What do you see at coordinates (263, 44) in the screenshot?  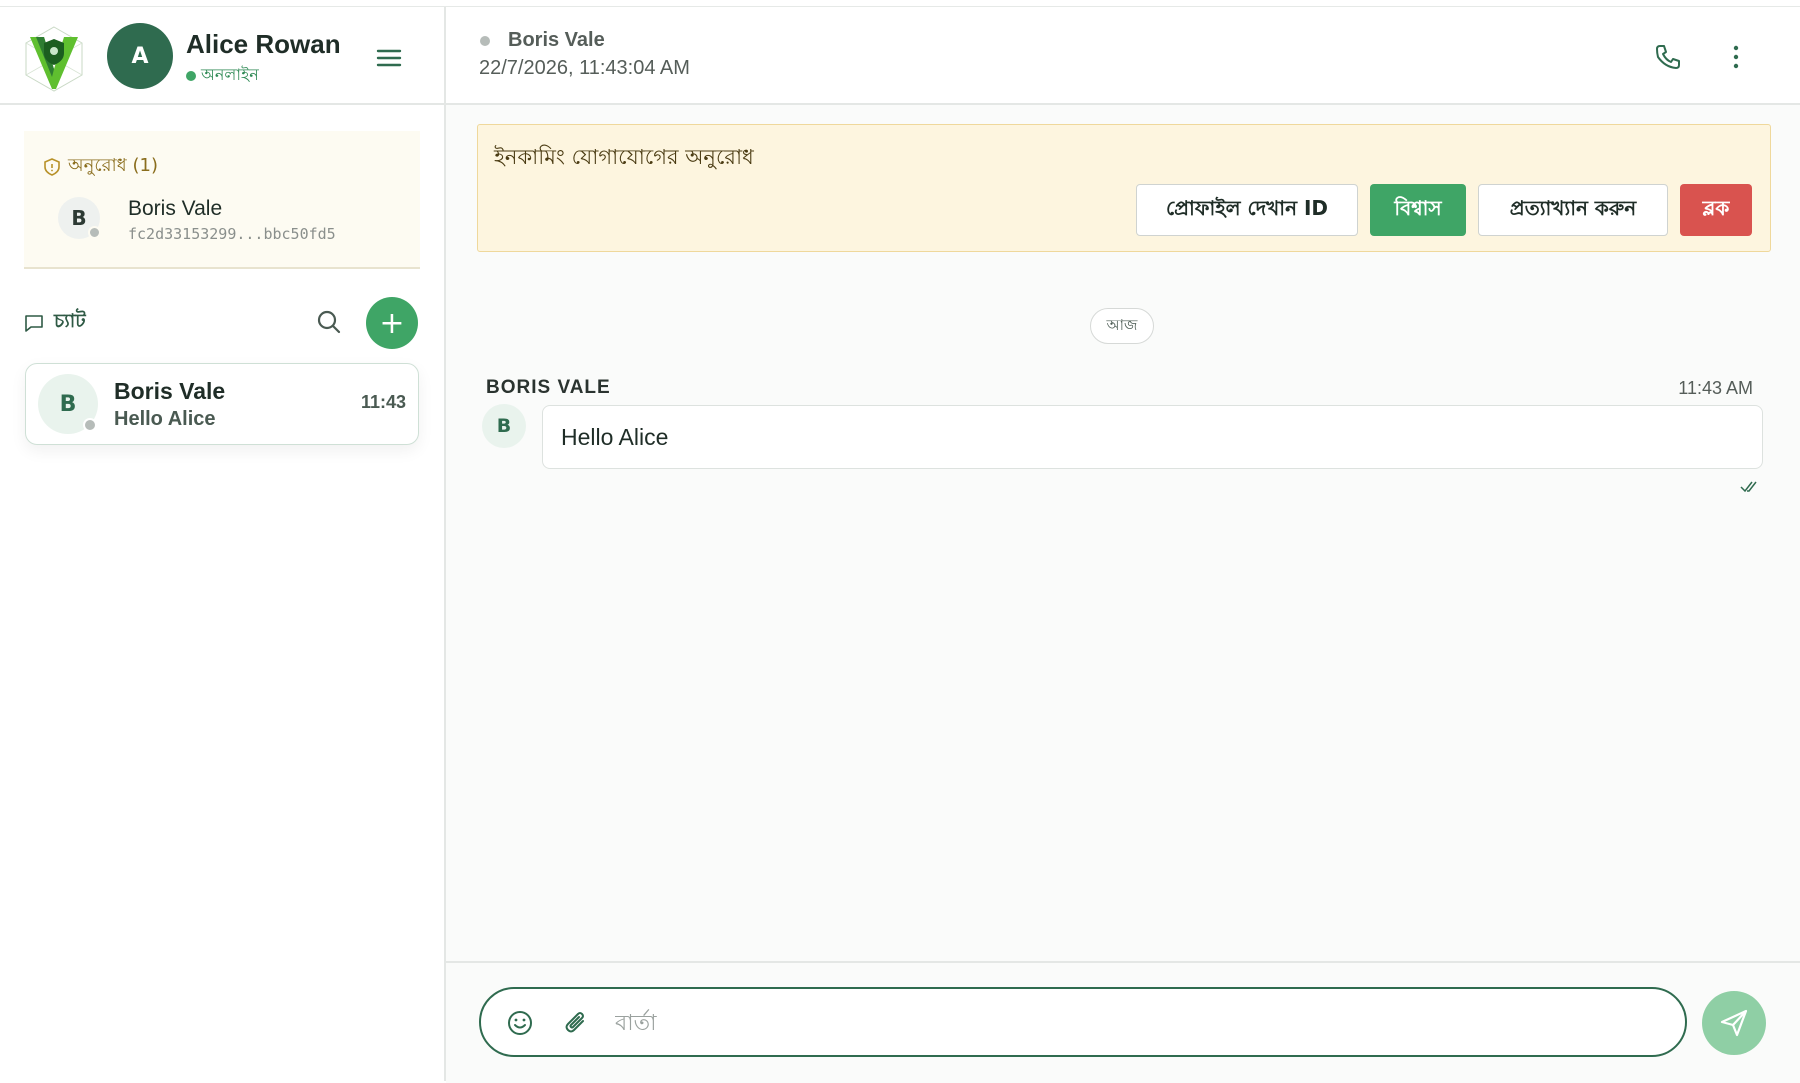 I see `user-name: Alice Rowan` at bounding box center [263, 44].